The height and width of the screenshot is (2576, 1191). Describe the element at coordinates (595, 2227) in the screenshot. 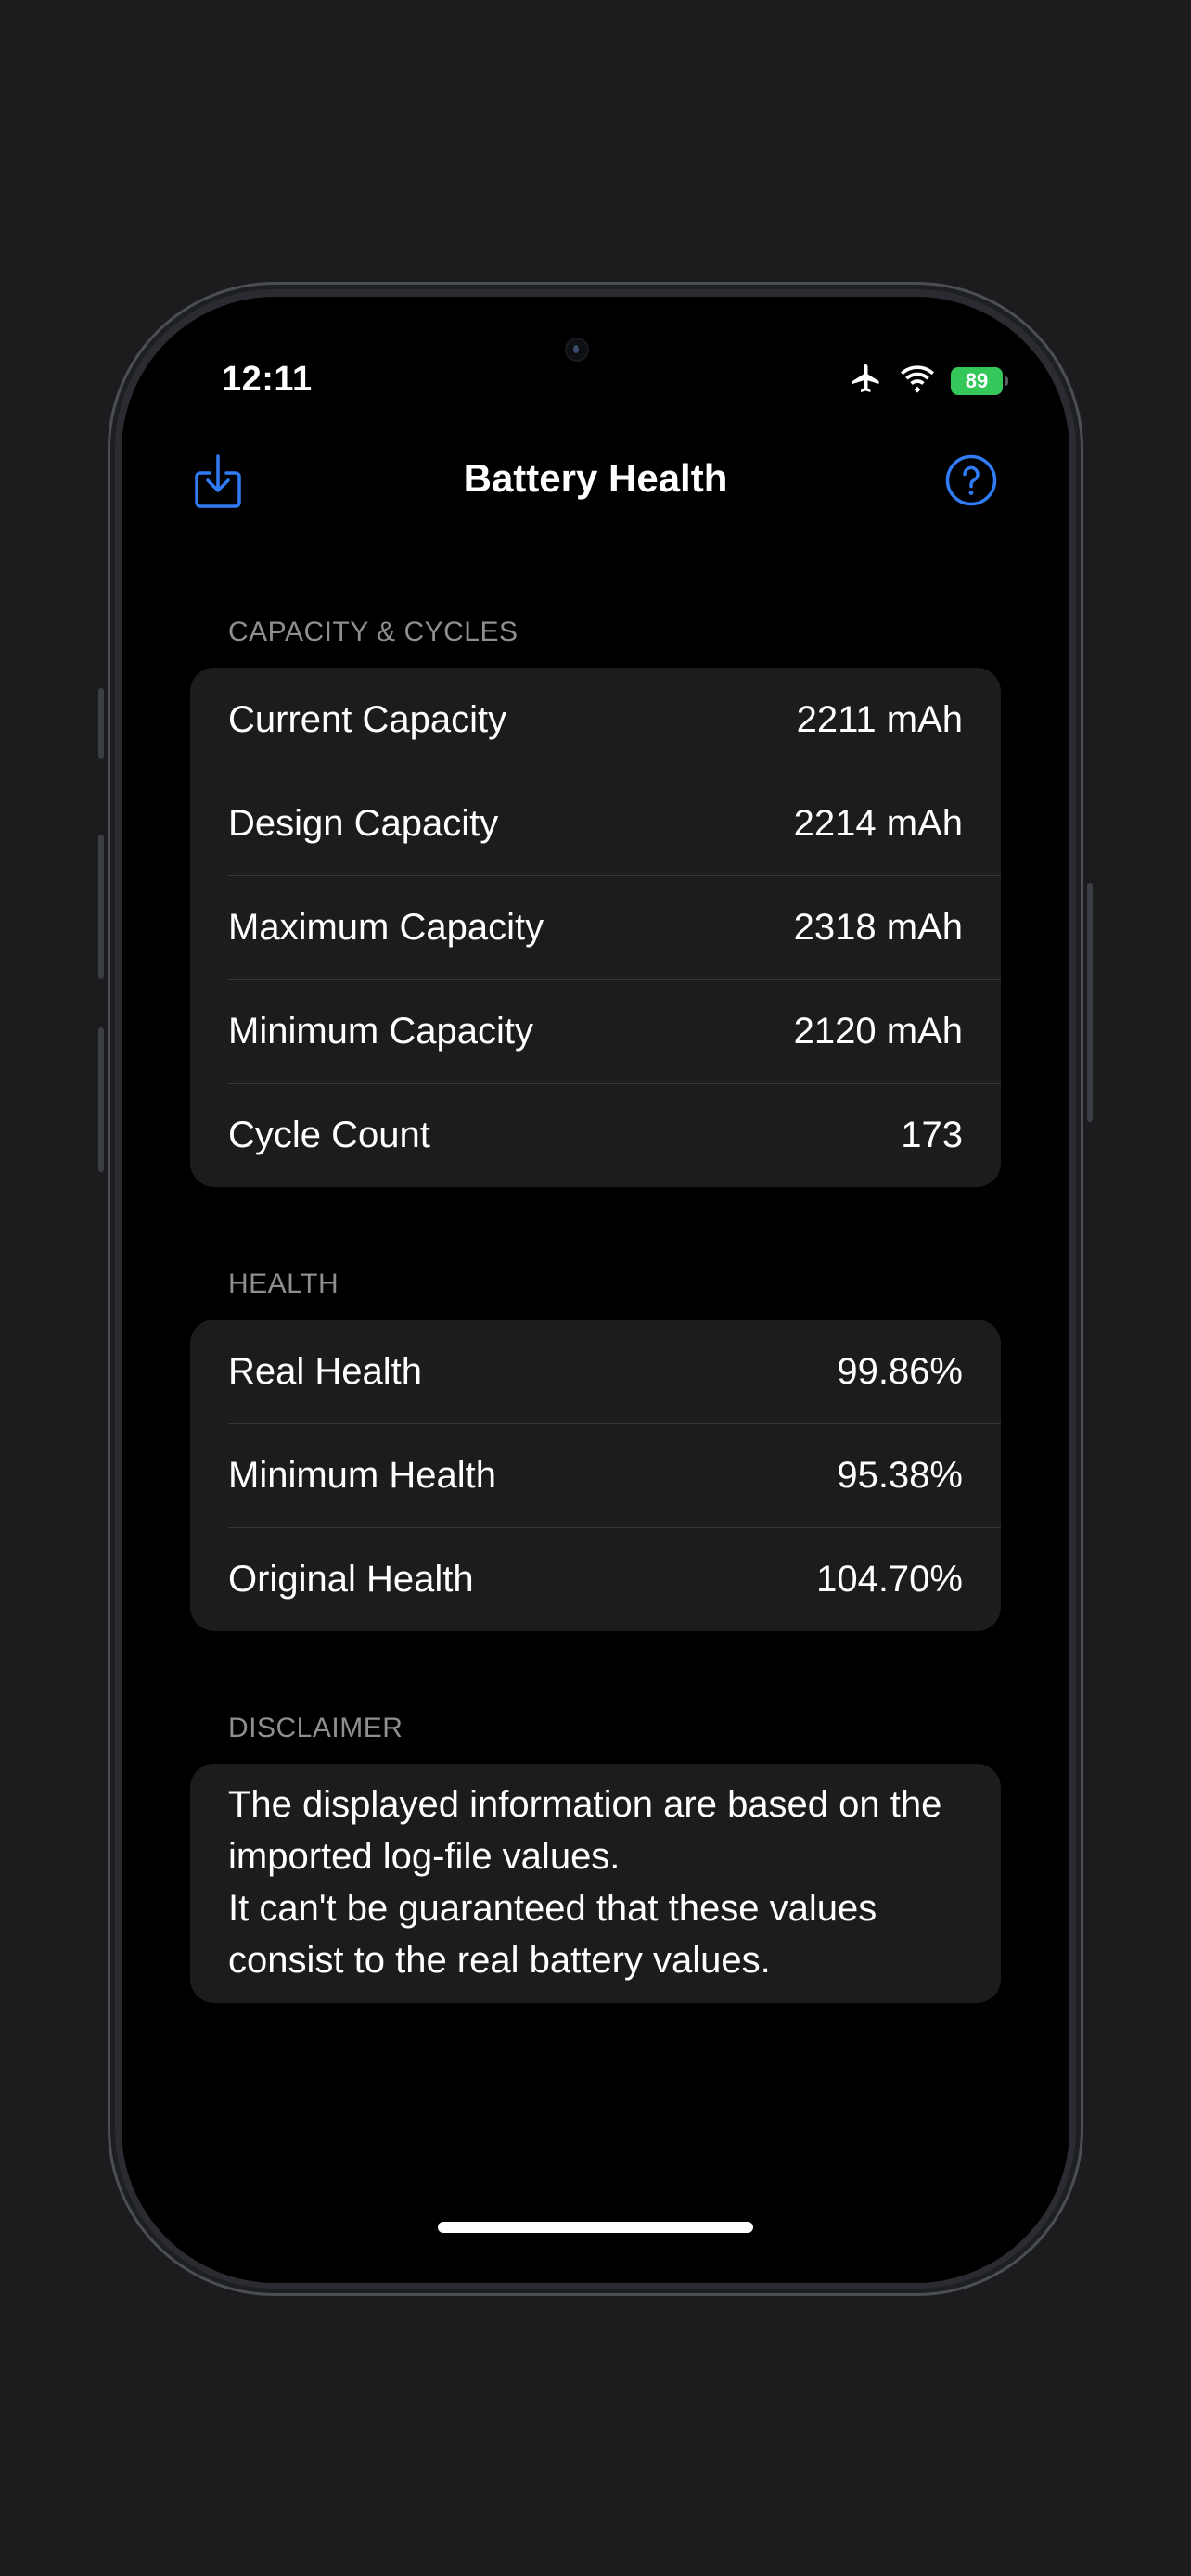

I see `home-indicator` at that location.